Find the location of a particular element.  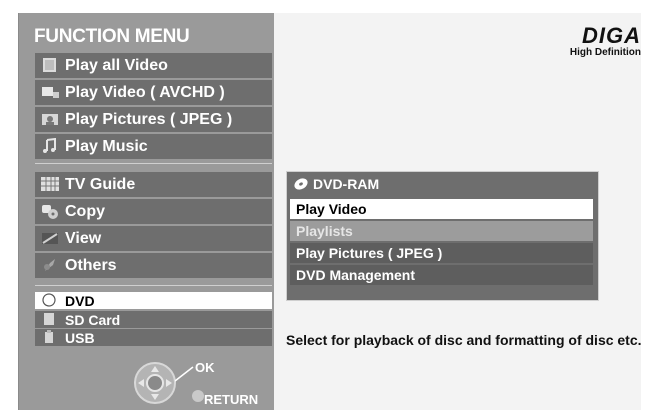

usb-icon is located at coordinates (49, 336).